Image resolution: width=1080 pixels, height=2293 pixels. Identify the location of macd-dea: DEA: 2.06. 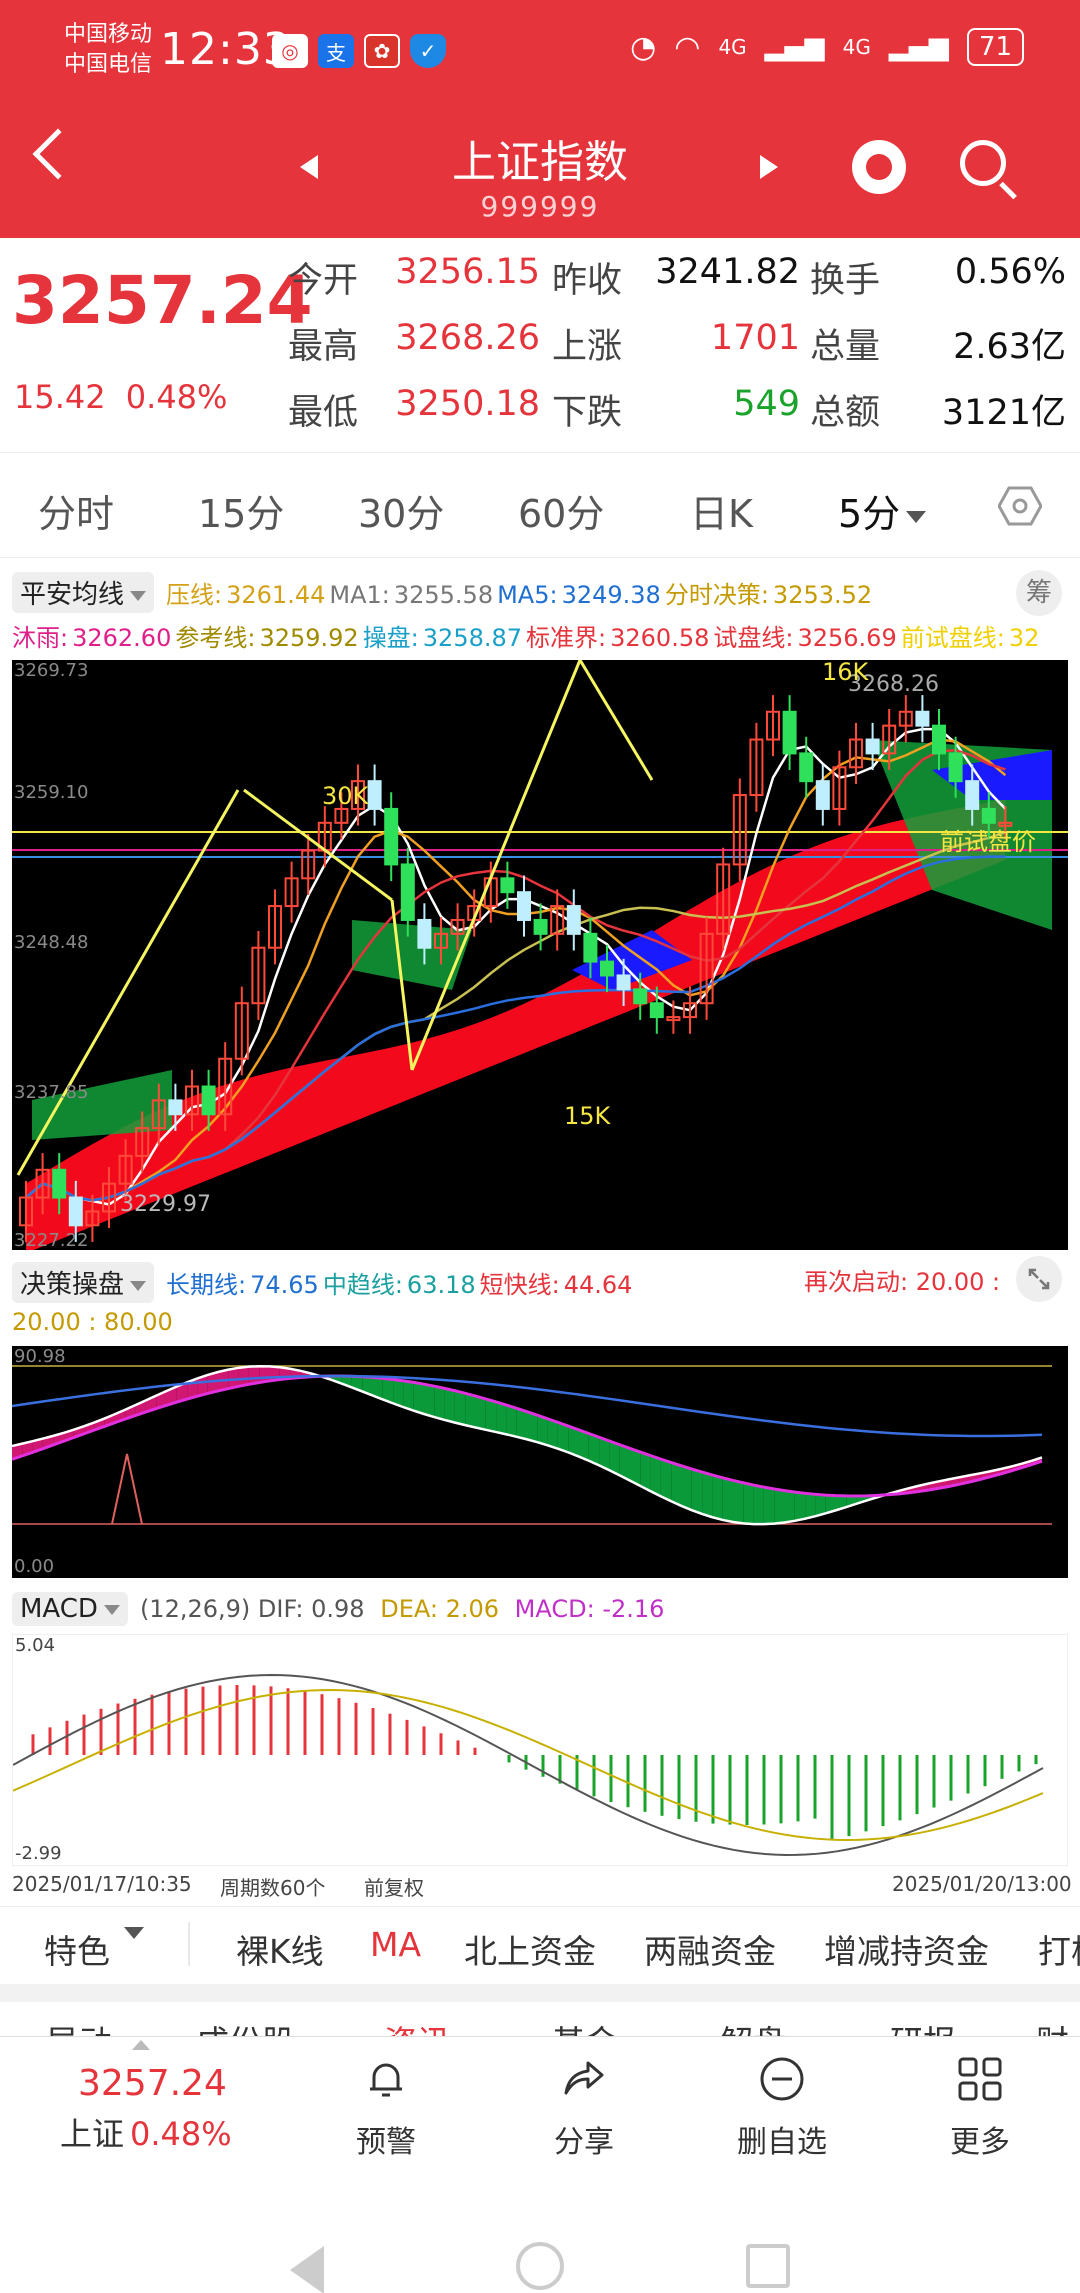
(440, 1609).